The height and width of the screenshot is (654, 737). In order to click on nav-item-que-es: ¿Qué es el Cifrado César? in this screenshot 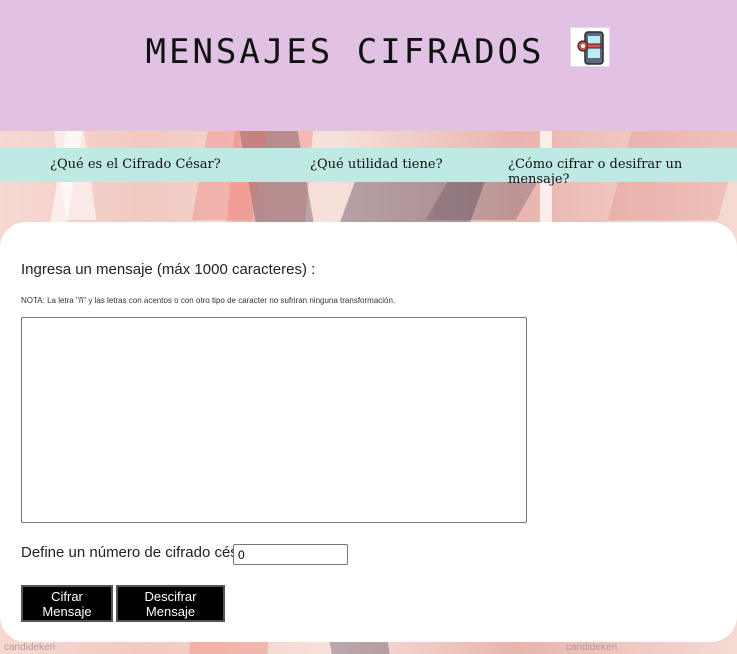, I will do `click(135, 164)`.